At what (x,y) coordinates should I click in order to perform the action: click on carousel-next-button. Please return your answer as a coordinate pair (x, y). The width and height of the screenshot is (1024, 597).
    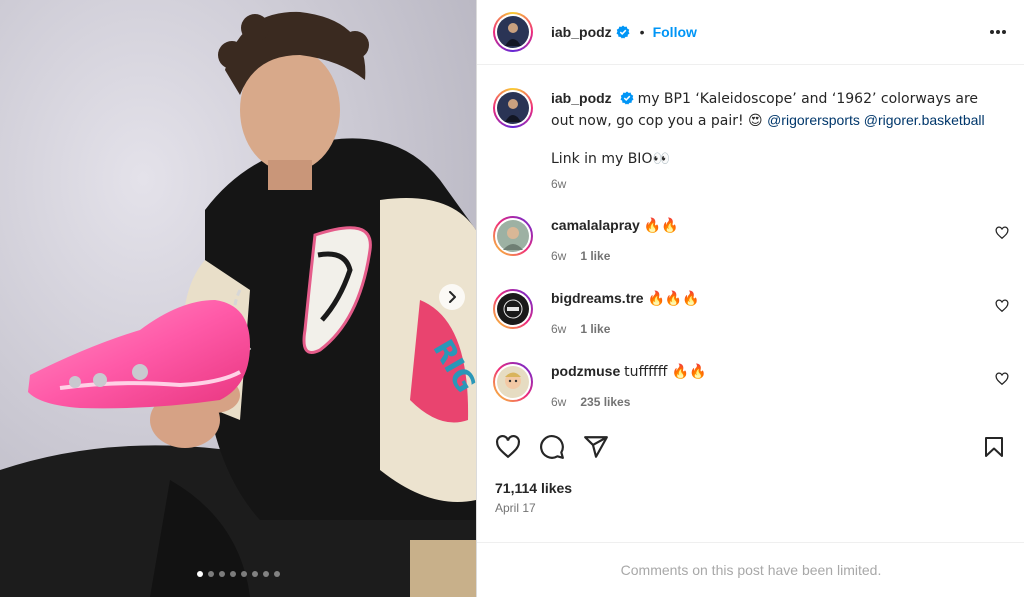
    Looking at the image, I should click on (452, 297).